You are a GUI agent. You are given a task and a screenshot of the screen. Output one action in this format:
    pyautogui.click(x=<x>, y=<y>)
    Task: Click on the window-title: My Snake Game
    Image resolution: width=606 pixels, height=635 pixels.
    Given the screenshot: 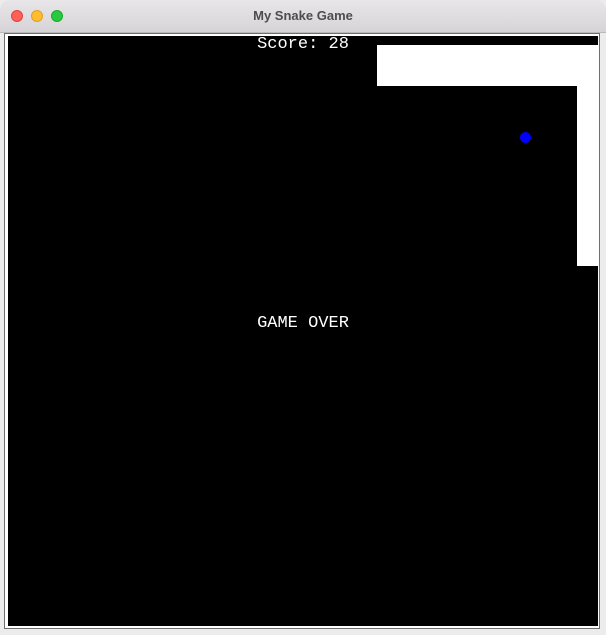 What is the action you would take?
    pyautogui.click(x=303, y=15)
    